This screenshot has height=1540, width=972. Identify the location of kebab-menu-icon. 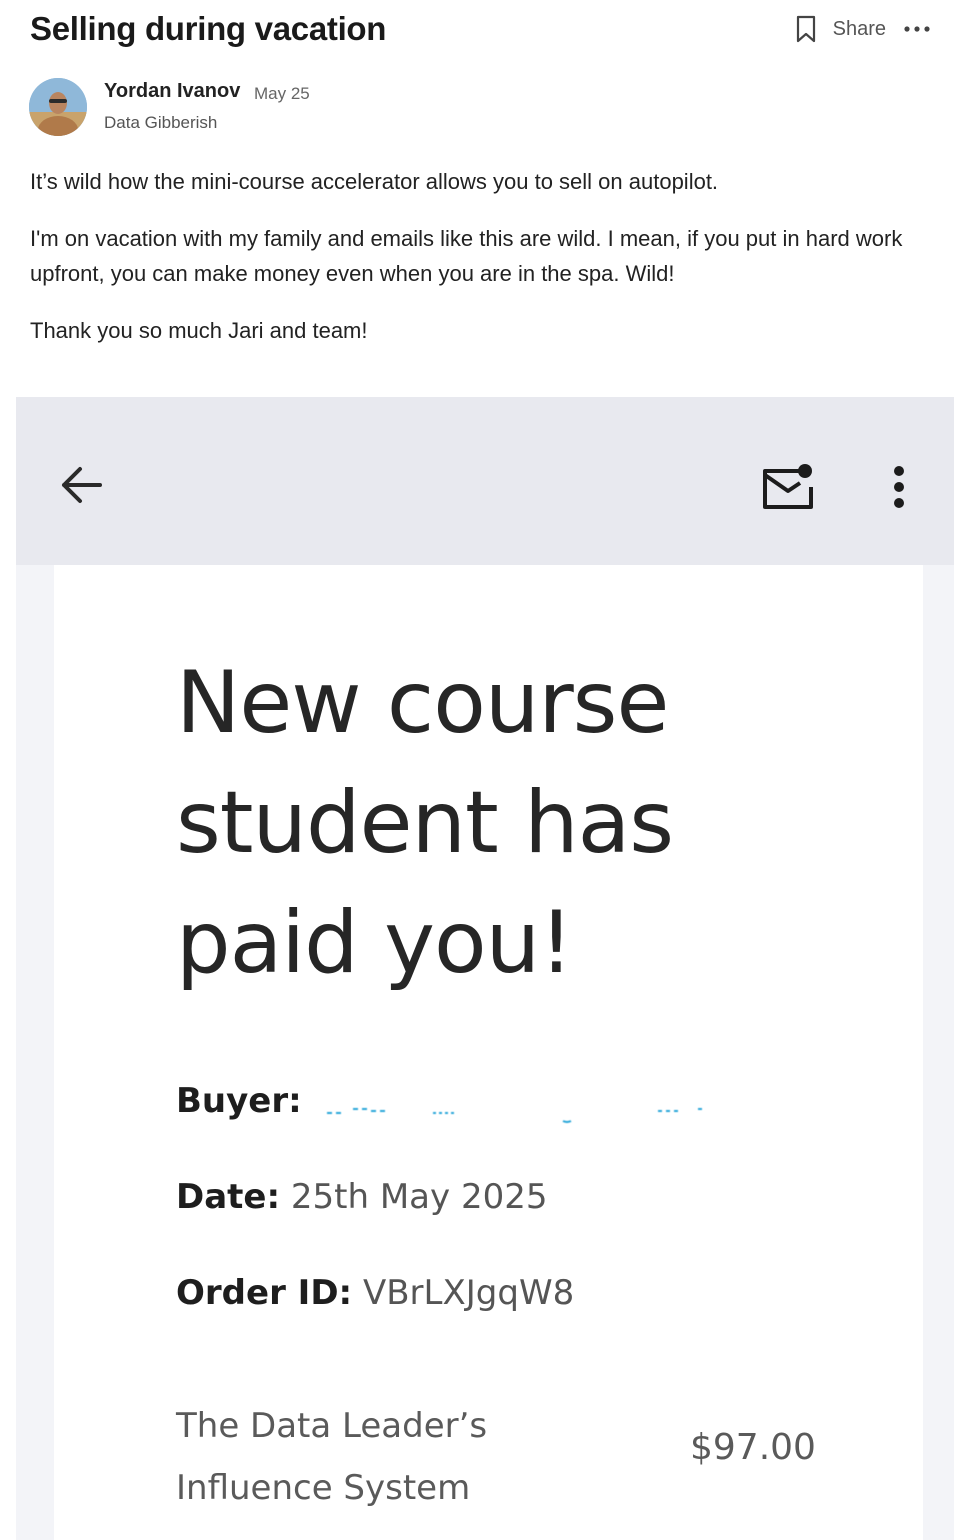
(899, 488).